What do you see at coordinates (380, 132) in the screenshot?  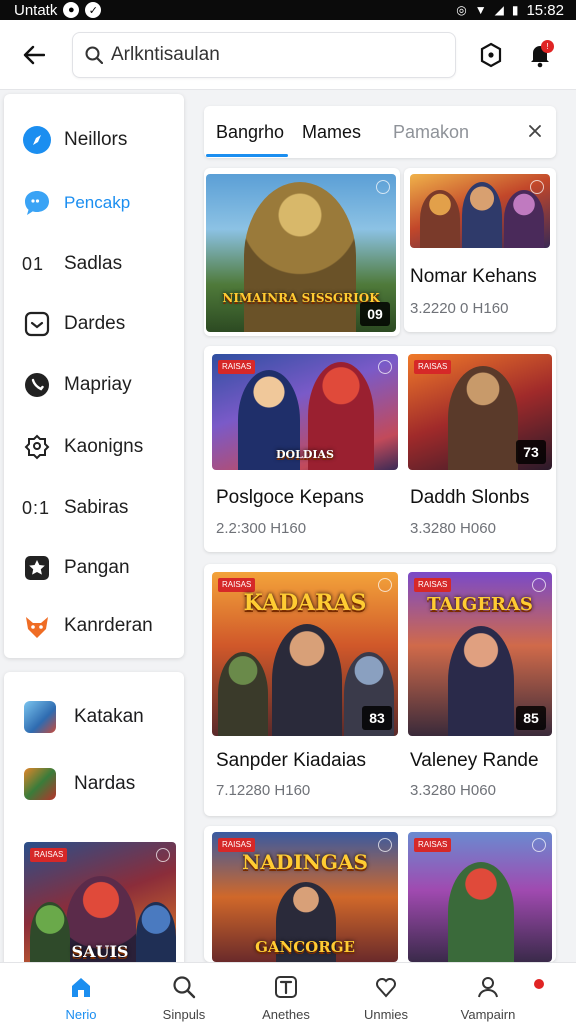 I see `tab-bar: Bangrho Mames Pamakon` at bounding box center [380, 132].